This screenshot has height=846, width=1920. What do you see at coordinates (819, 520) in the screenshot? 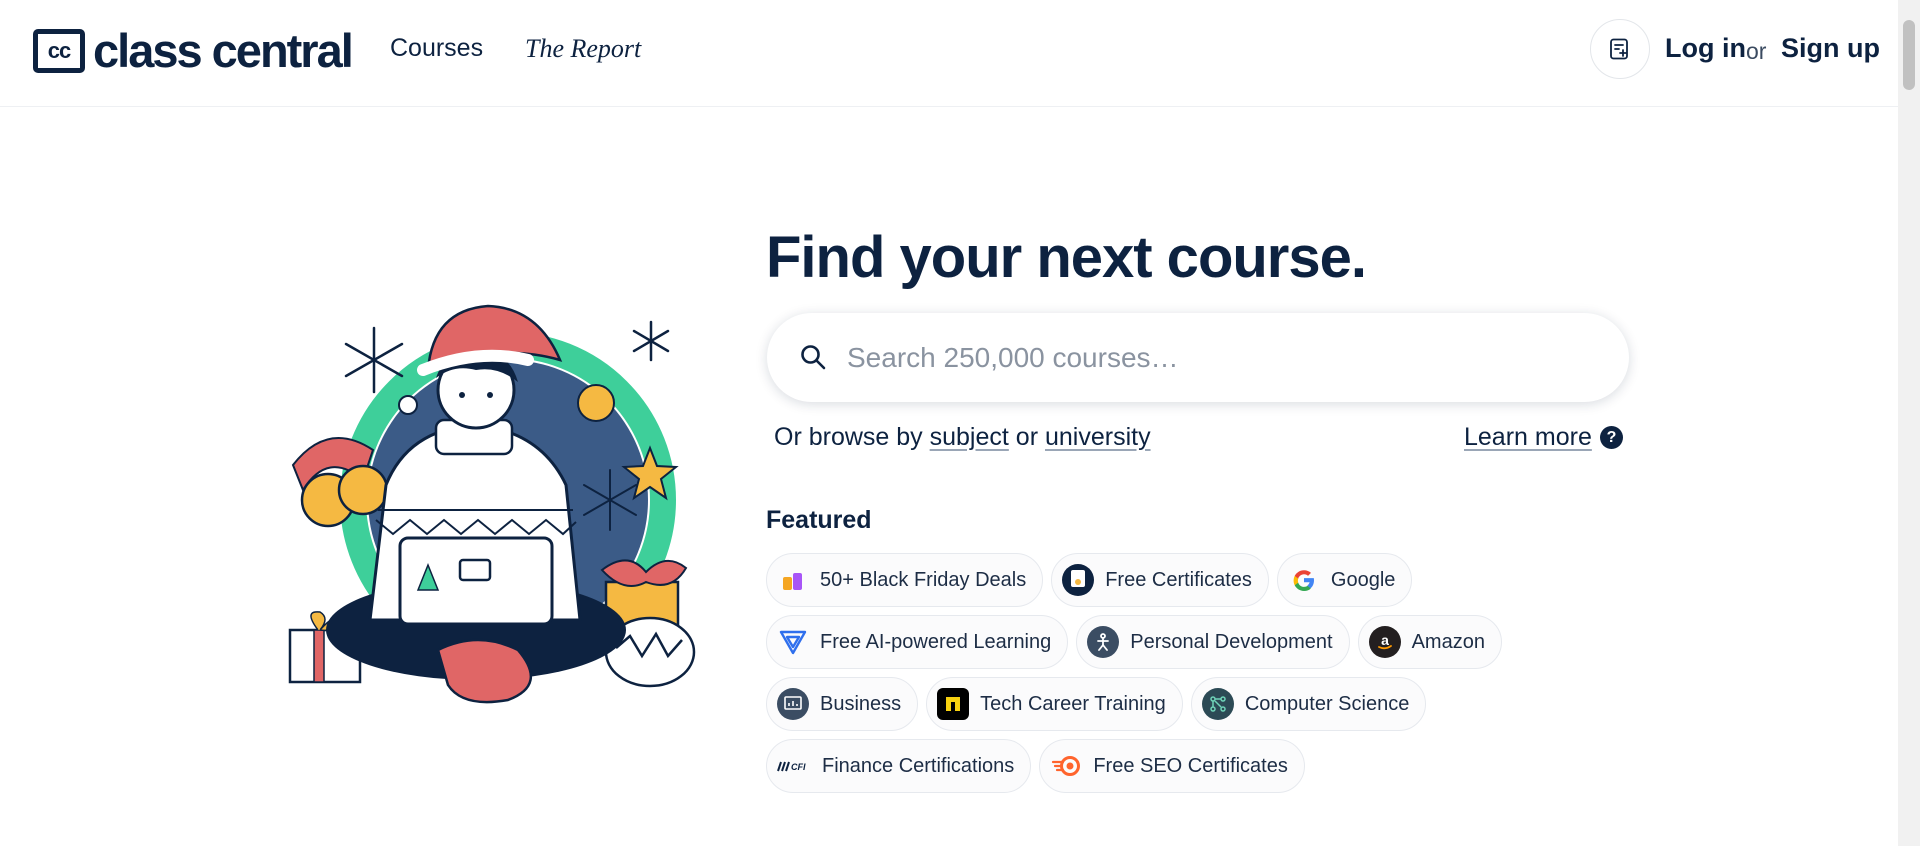
I see `featured-heading: Featured` at bounding box center [819, 520].